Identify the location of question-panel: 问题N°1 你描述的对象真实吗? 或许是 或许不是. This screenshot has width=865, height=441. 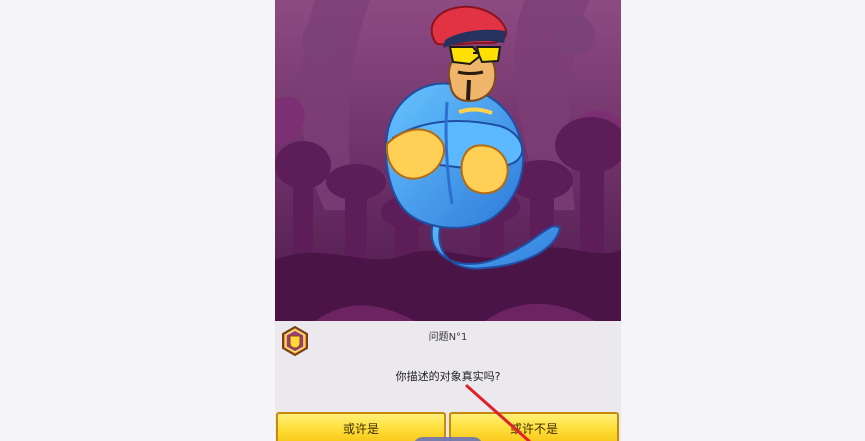
(448, 381).